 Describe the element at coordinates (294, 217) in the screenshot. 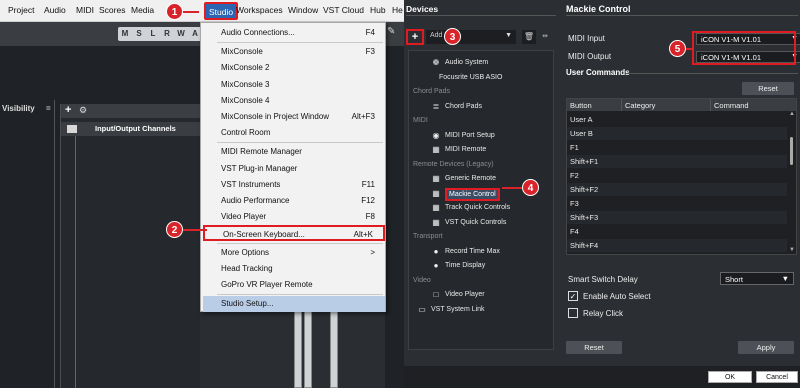

I see `menu-item: Video Player F8` at that location.